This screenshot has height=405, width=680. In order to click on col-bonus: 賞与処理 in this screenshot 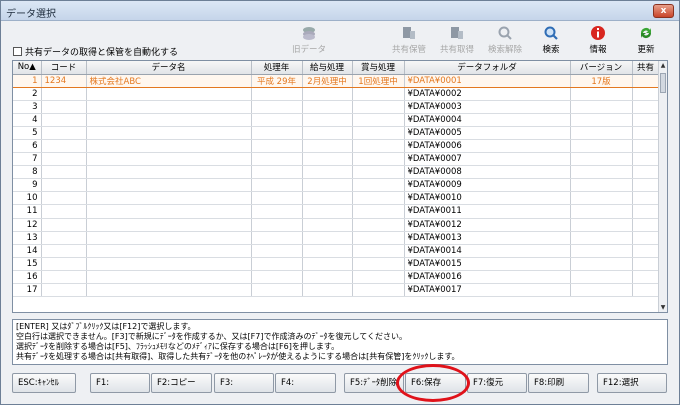, I will do `click(378, 68)`.